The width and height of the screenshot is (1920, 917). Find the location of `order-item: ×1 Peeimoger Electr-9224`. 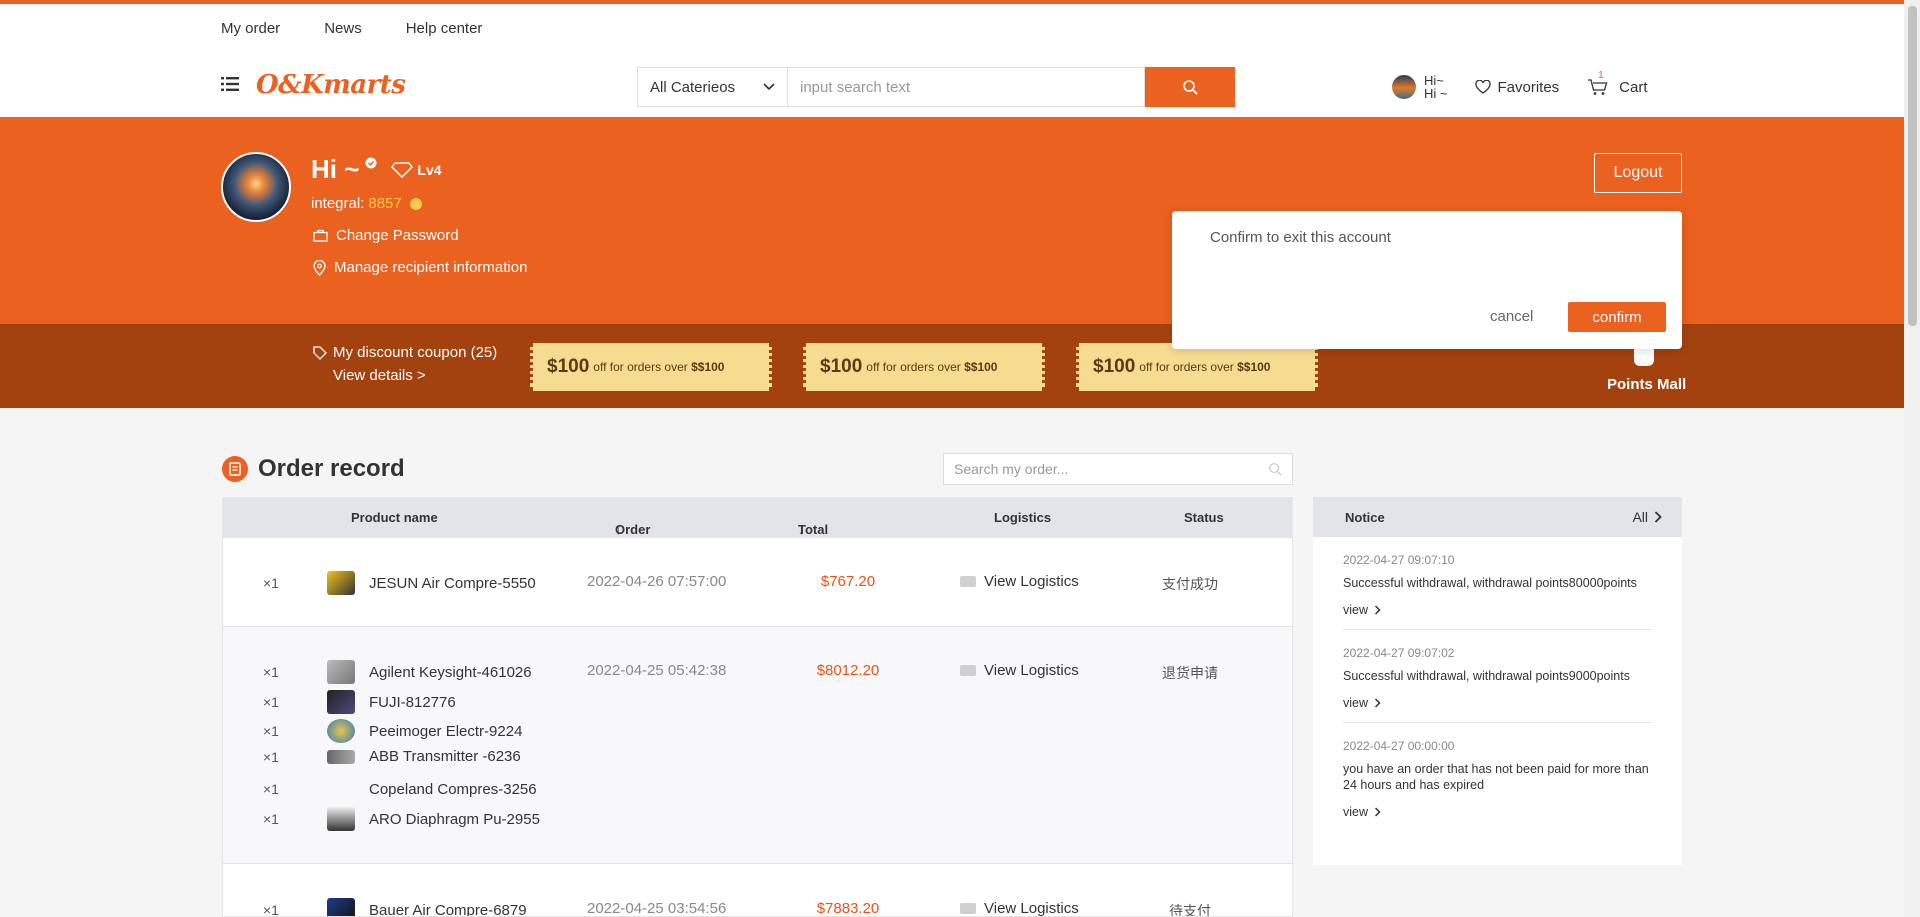

order-item: ×1 Peeimoger Electr-9224 is located at coordinates (392, 731).